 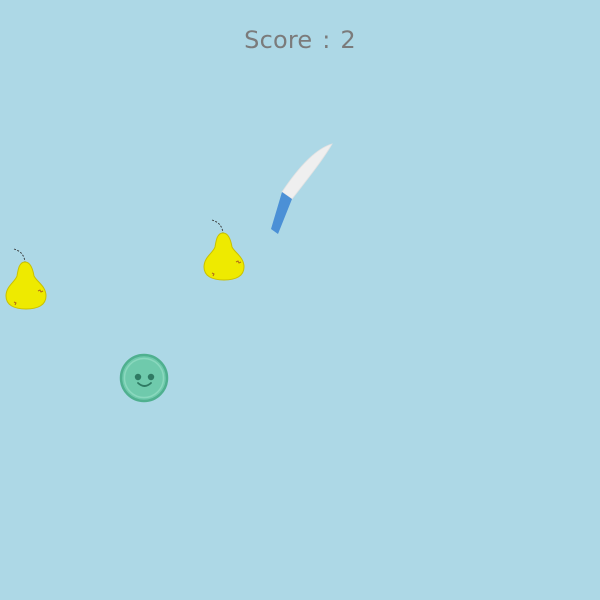 What do you see at coordinates (302, 189) in the screenshot?
I see `knife-icon` at bounding box center [302, 189].